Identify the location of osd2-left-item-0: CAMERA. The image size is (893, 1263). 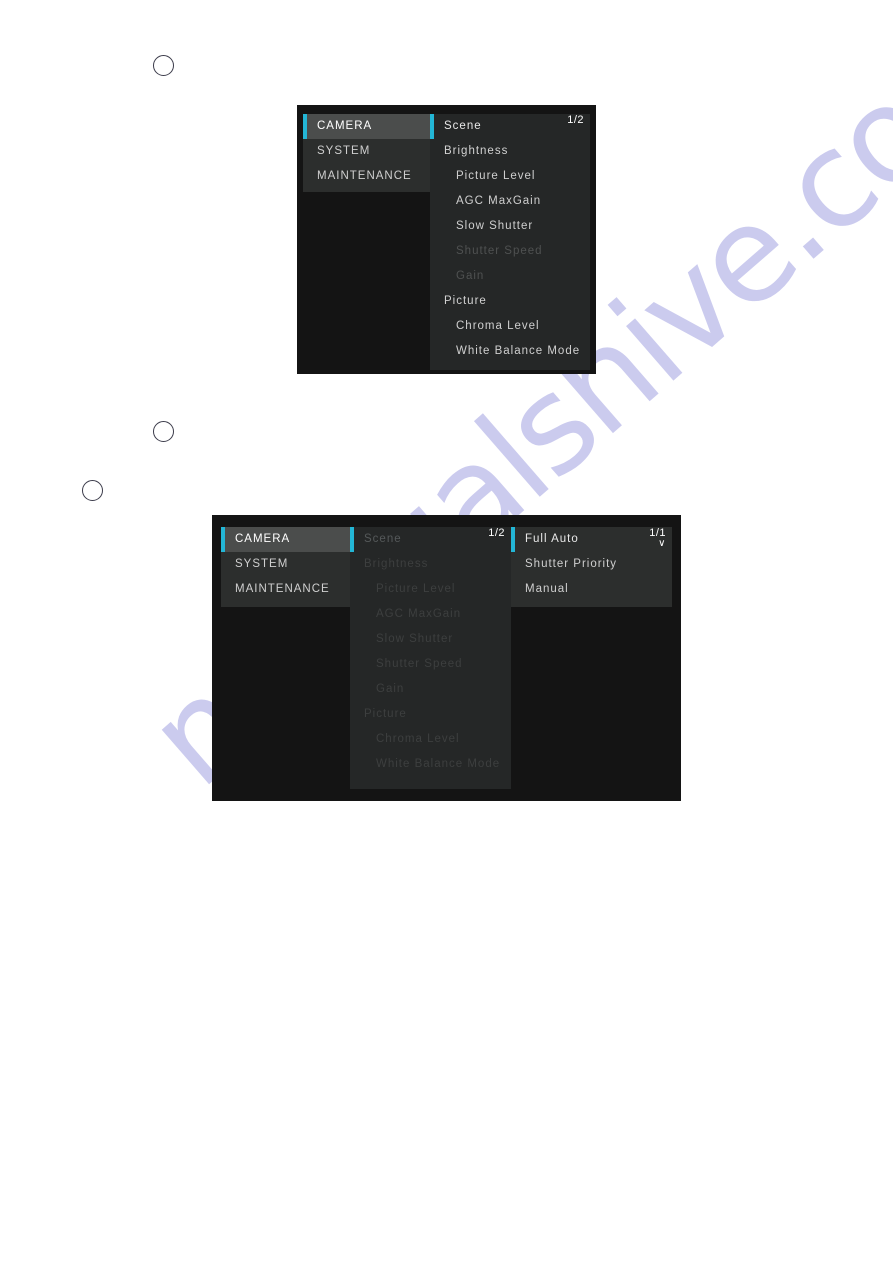
(293, 539).